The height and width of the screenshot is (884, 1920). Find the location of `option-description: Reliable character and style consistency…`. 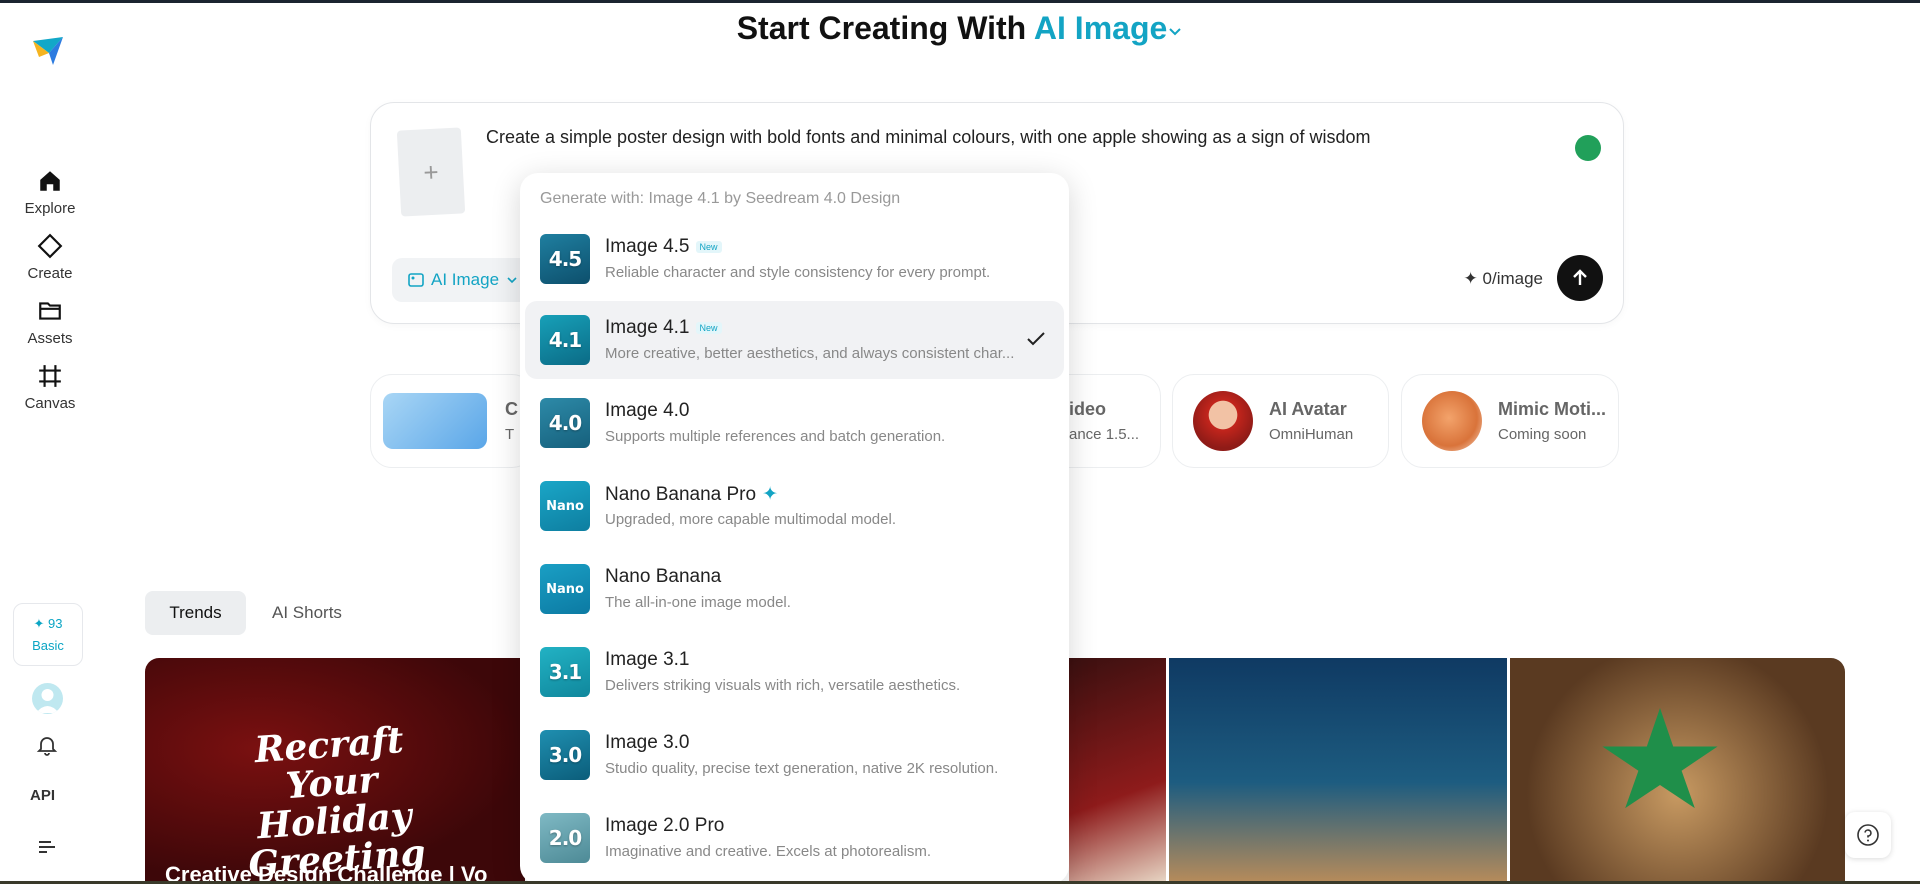

option-description: Reliable character and style consistency… is located at coordinates (798, 272).